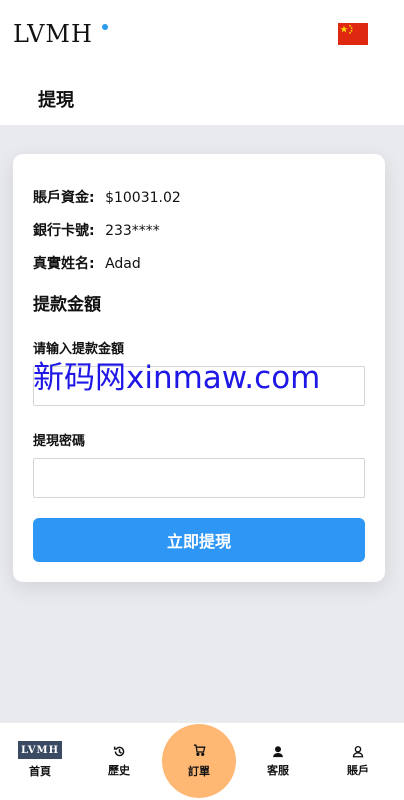 The width and height of the screenshot is (404, 800). What do you see at coordinates (143, 198) in the screenshot?
I see `balance-value: $10031.02` at bounding box center [143, 198].